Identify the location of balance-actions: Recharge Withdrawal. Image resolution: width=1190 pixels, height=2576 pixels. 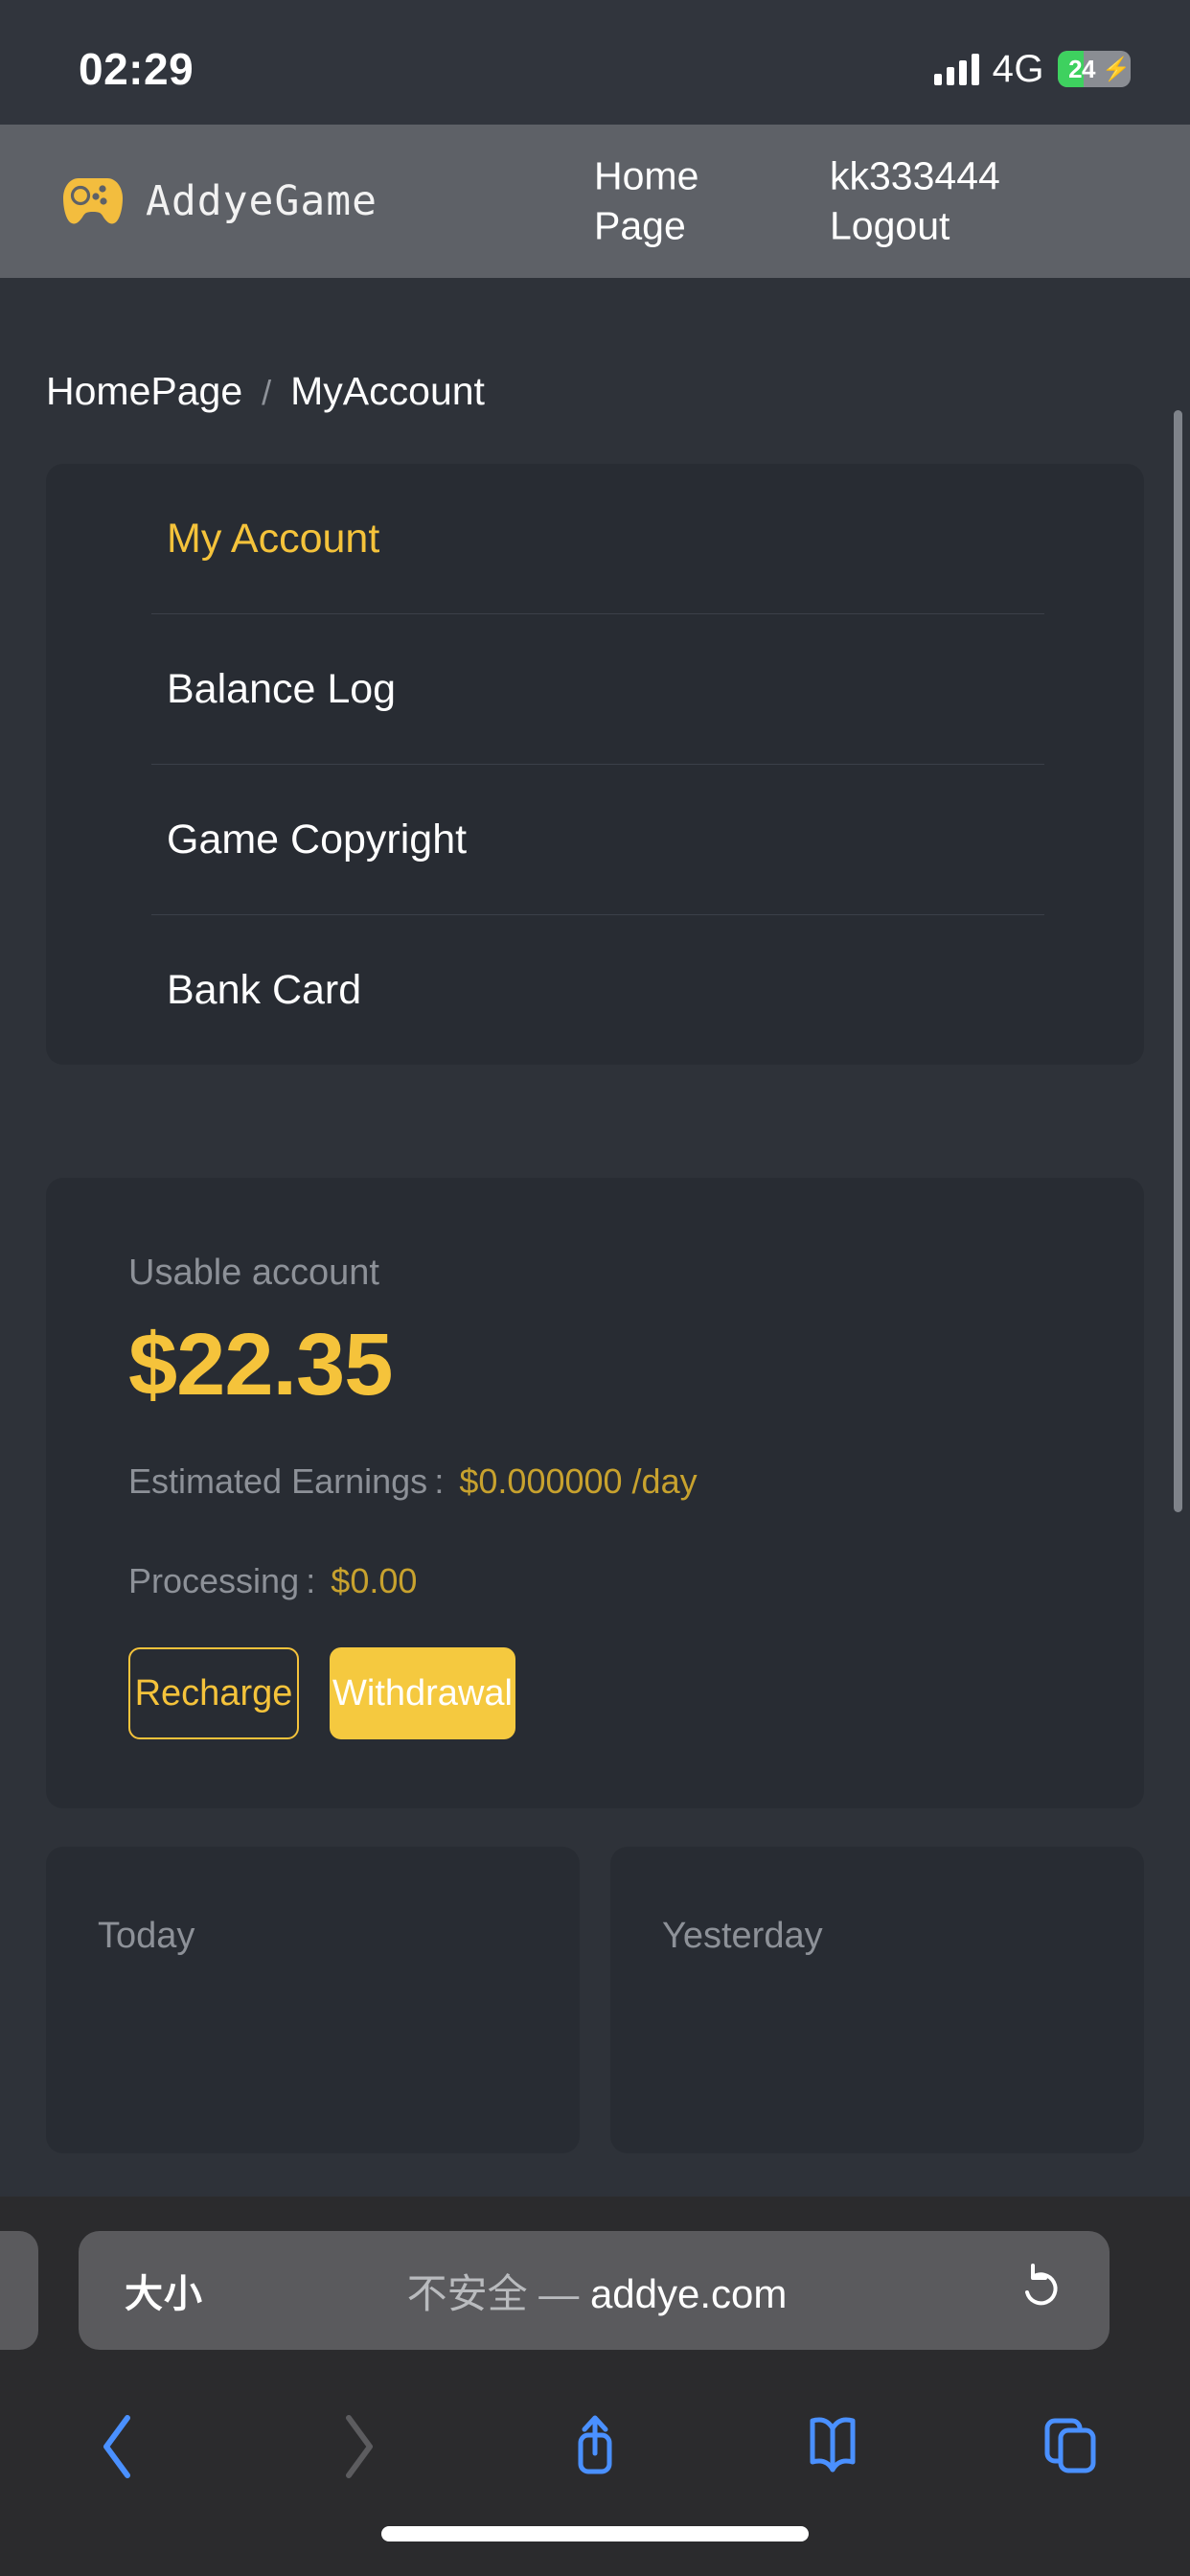
(595, 1693).